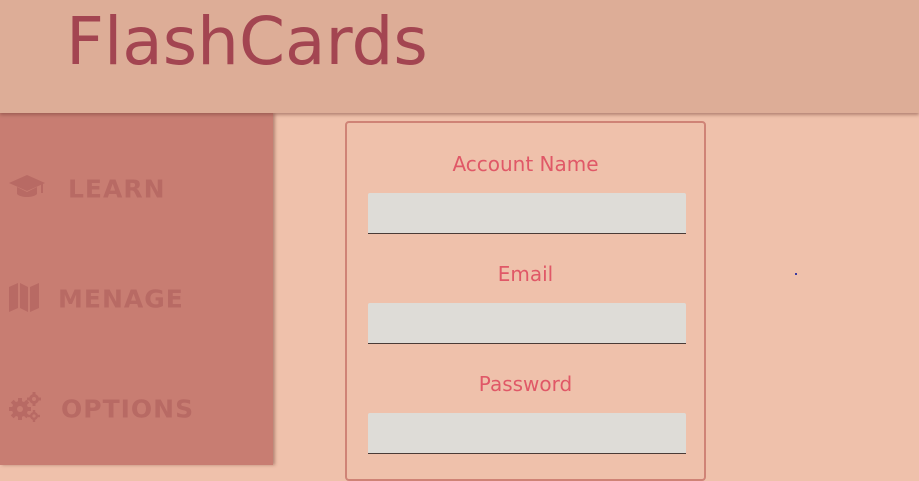  Describe the element at coordinates (128, 409) in the screenshot. I see `sidebar-item-label: OPTIONS` at that location.